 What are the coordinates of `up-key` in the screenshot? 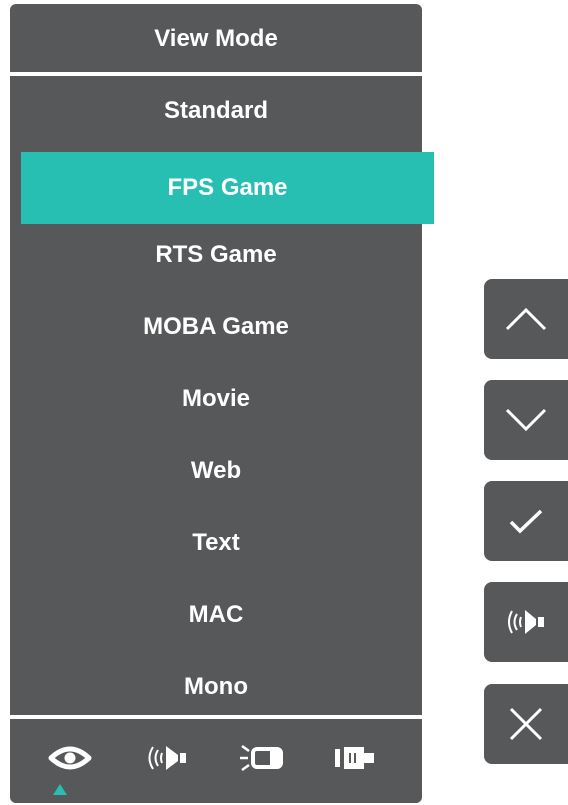 It's located at (526, 319).